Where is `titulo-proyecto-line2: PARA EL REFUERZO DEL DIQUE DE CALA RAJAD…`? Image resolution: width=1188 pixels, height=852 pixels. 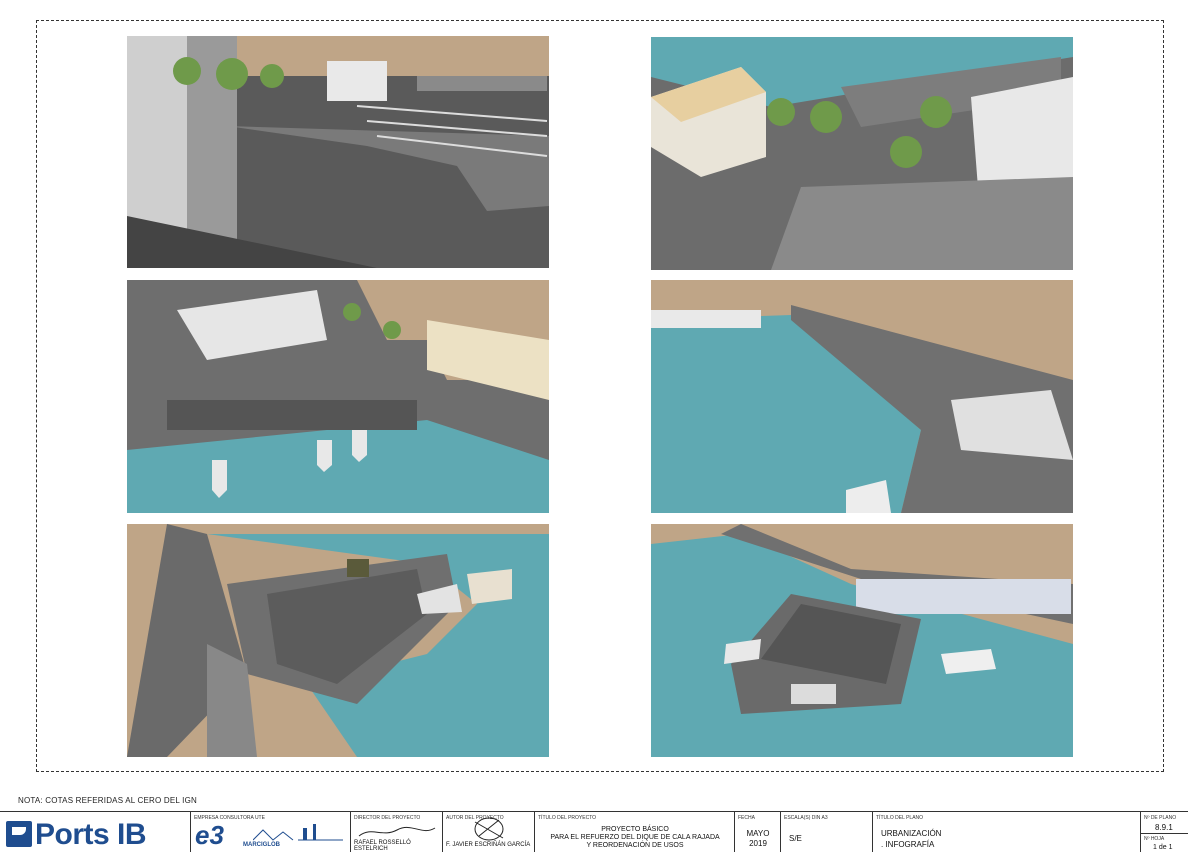 titulo-proyecto-line2: PARA EL REFUERZO DEL DIQUE DE CALA RAJAD… is located at coordinates (635, 837).